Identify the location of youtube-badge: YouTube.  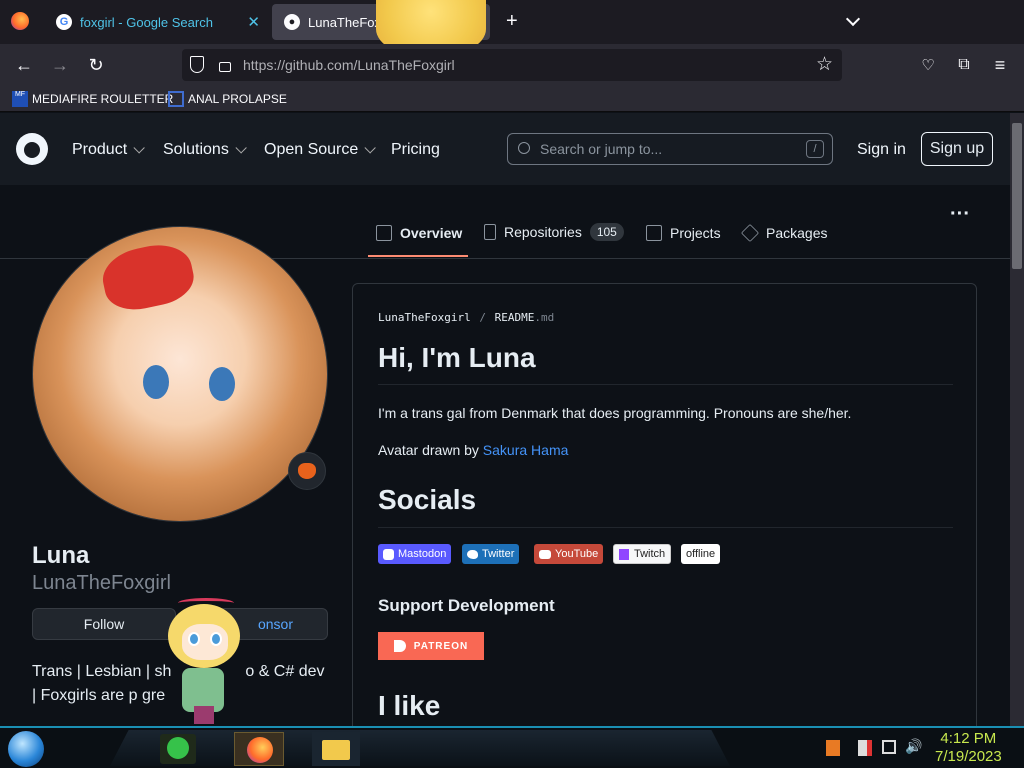
(569, 554).